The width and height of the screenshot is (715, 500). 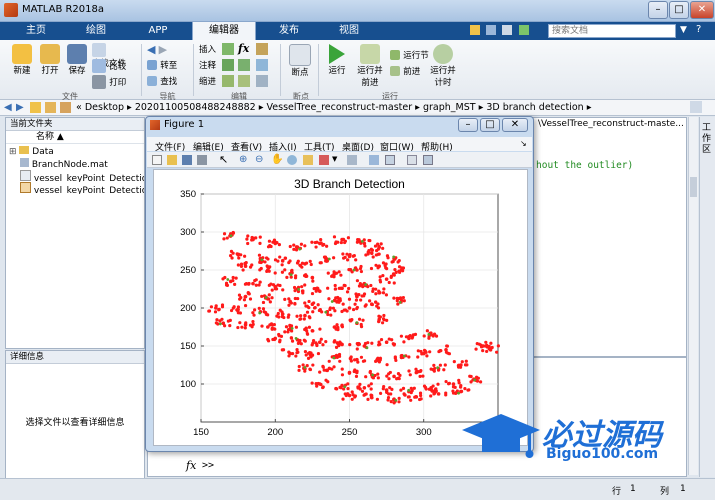 What do you see at coordinates (679, 10) in the screenshot?
I see `maximize-button: □` at bounding box center [679, 10].